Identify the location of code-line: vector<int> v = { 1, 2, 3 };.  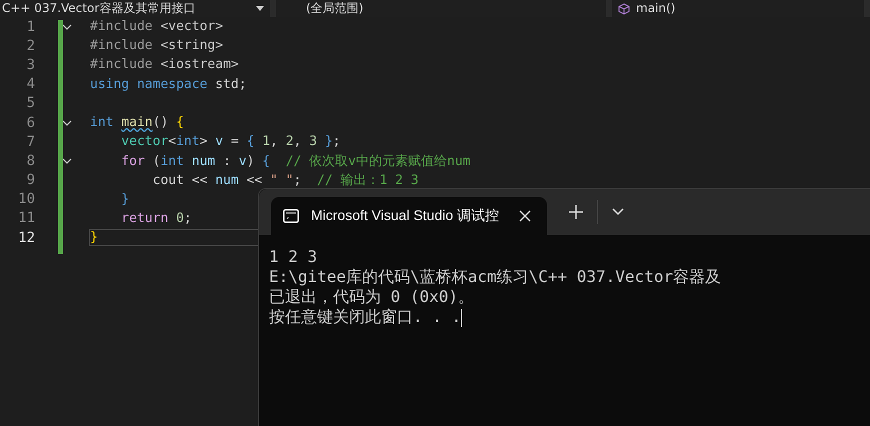
(230, 142).